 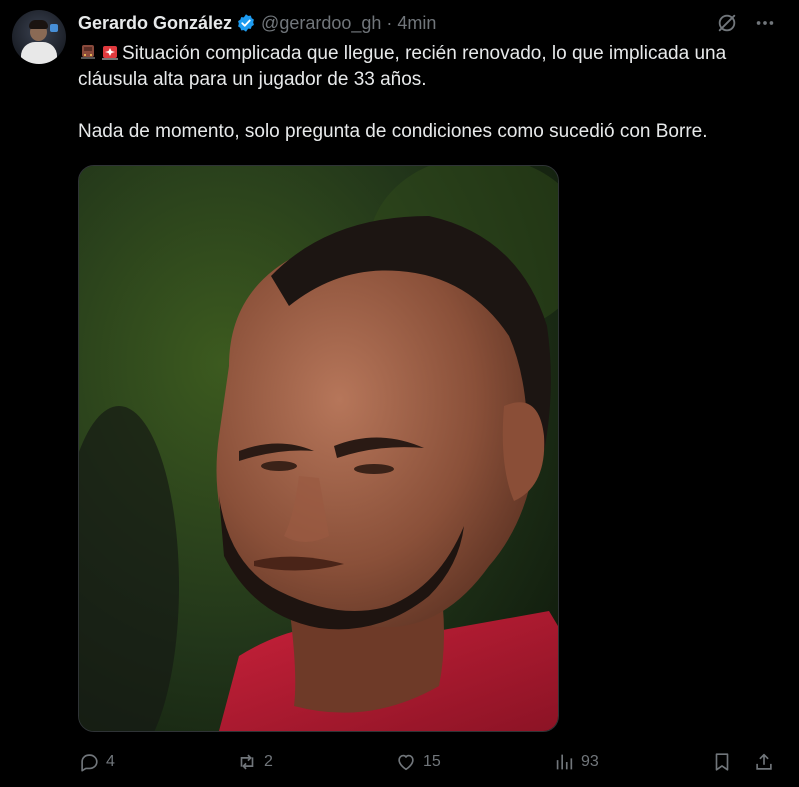 What do you see at coordinates (416, 23) in the screenshot?
I see `tweet-time: 4min` at bounding box center [416, 23].